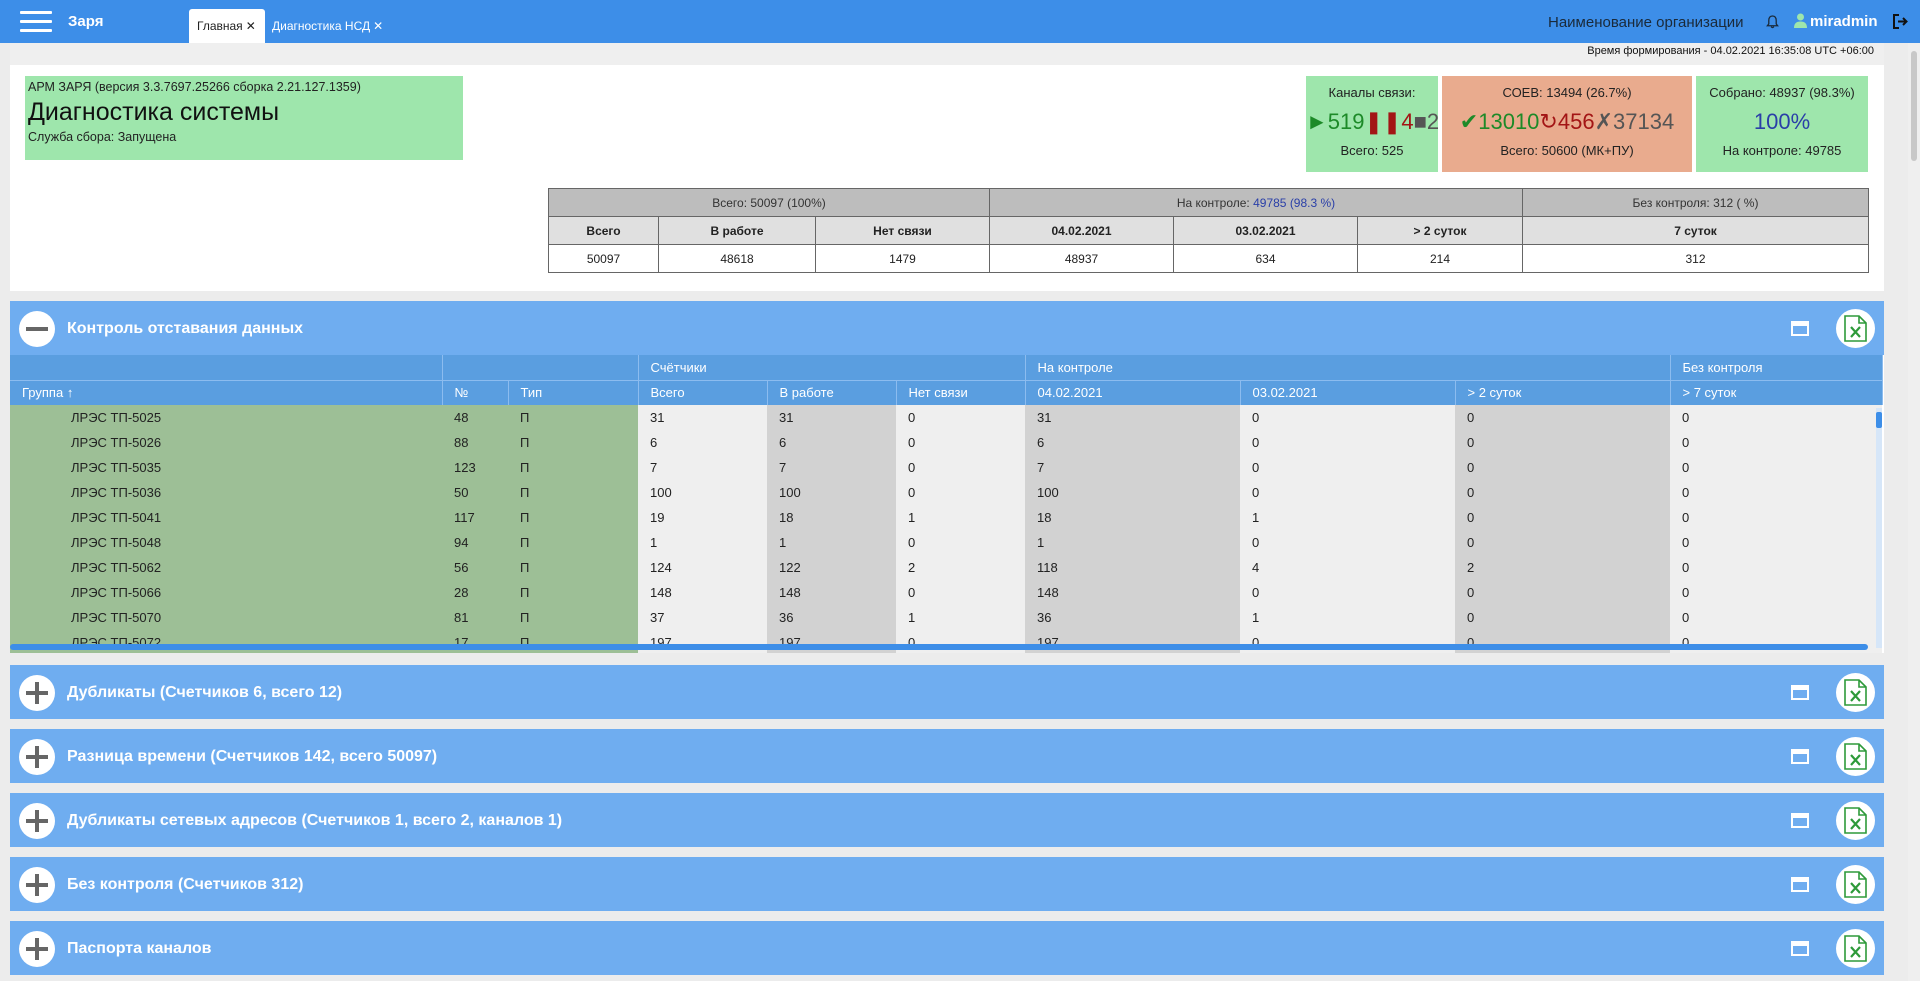 This screenshot has width=1920, height=981. I want to click on sort-asc-icon: ↑, so click(70, 392).